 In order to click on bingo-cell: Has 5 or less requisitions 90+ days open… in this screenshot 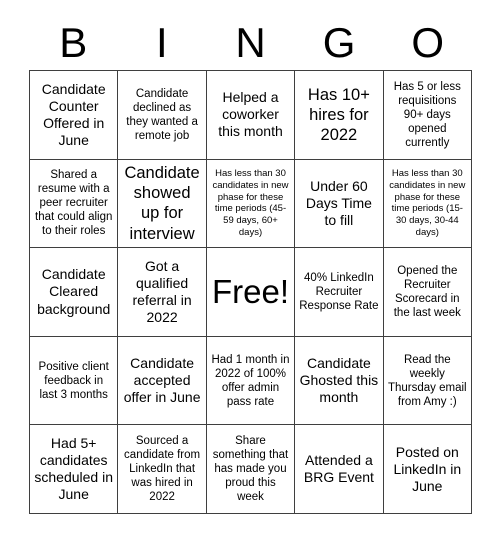, I will do `click(427, 115)`.